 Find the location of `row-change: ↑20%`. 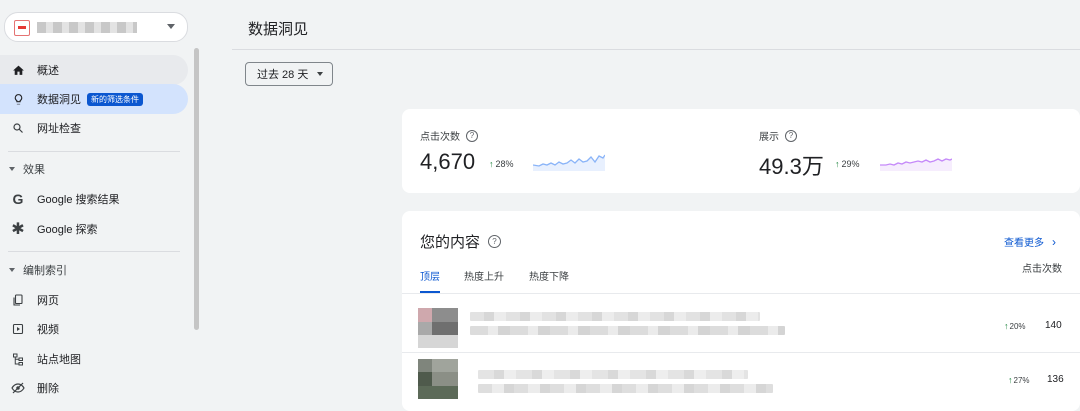

row-change: ↑20% is located at coordinates (1015, 326).